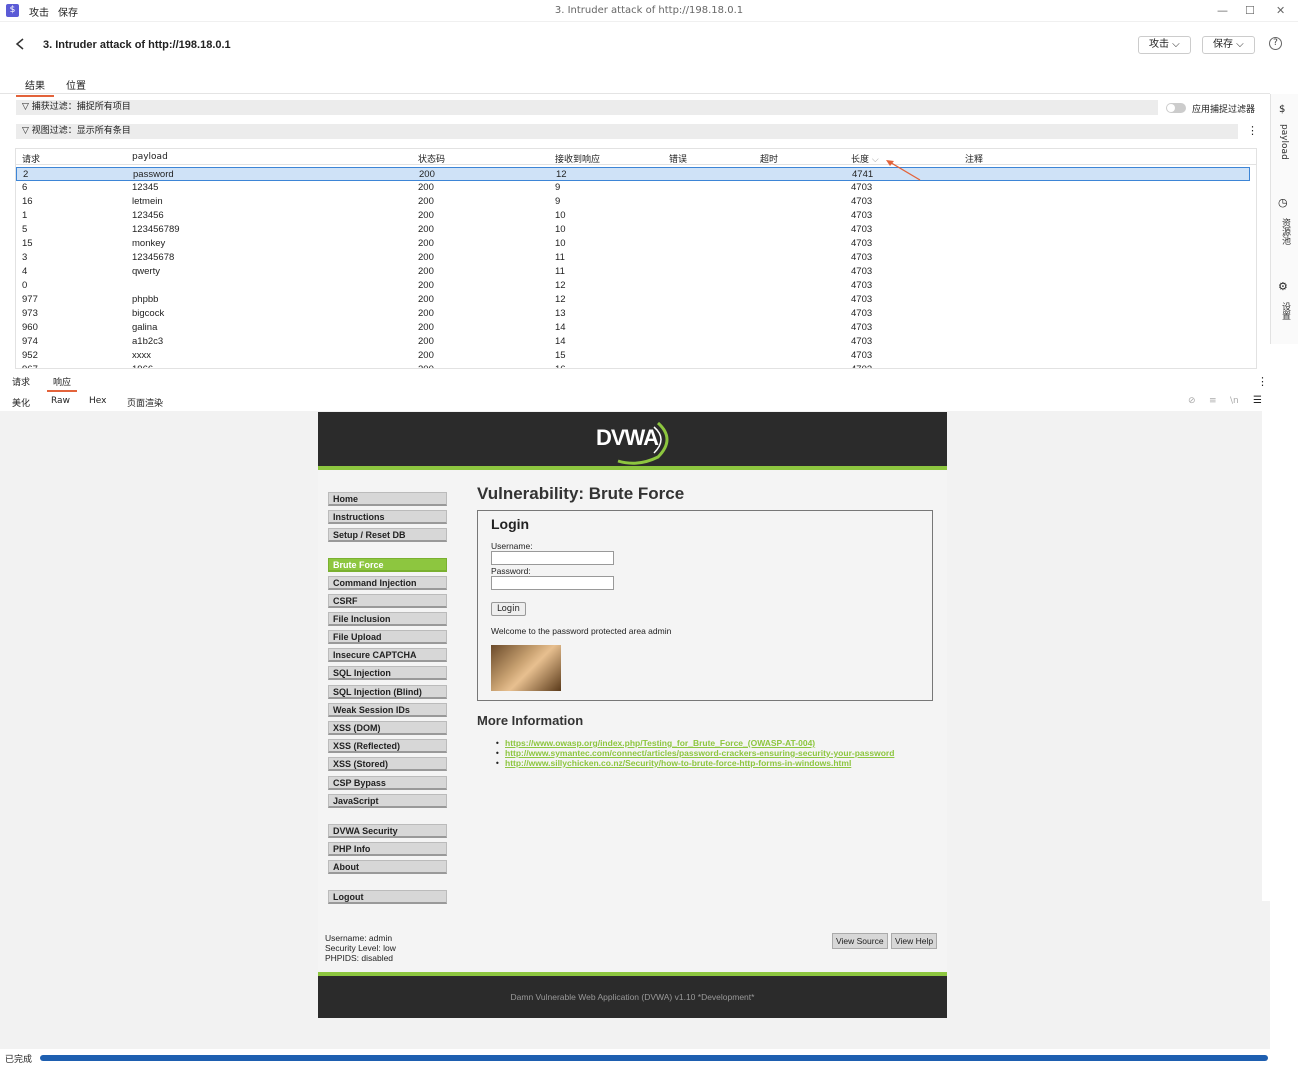  I want to click on table-row: 952 xxxx 200 15 4703, so click(633, 356).